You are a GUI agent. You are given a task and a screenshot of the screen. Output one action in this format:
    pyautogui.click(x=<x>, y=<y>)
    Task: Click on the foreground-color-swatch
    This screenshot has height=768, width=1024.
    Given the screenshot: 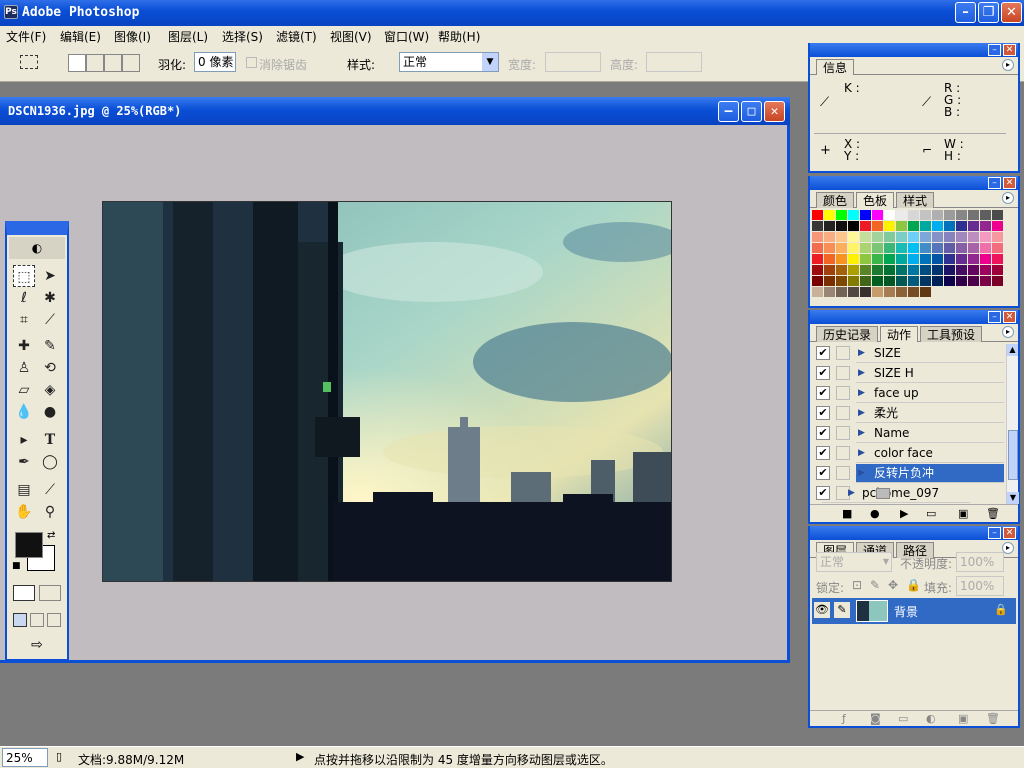 What is the action you would take?
    pyautogui.click(x=29, y=545)
    